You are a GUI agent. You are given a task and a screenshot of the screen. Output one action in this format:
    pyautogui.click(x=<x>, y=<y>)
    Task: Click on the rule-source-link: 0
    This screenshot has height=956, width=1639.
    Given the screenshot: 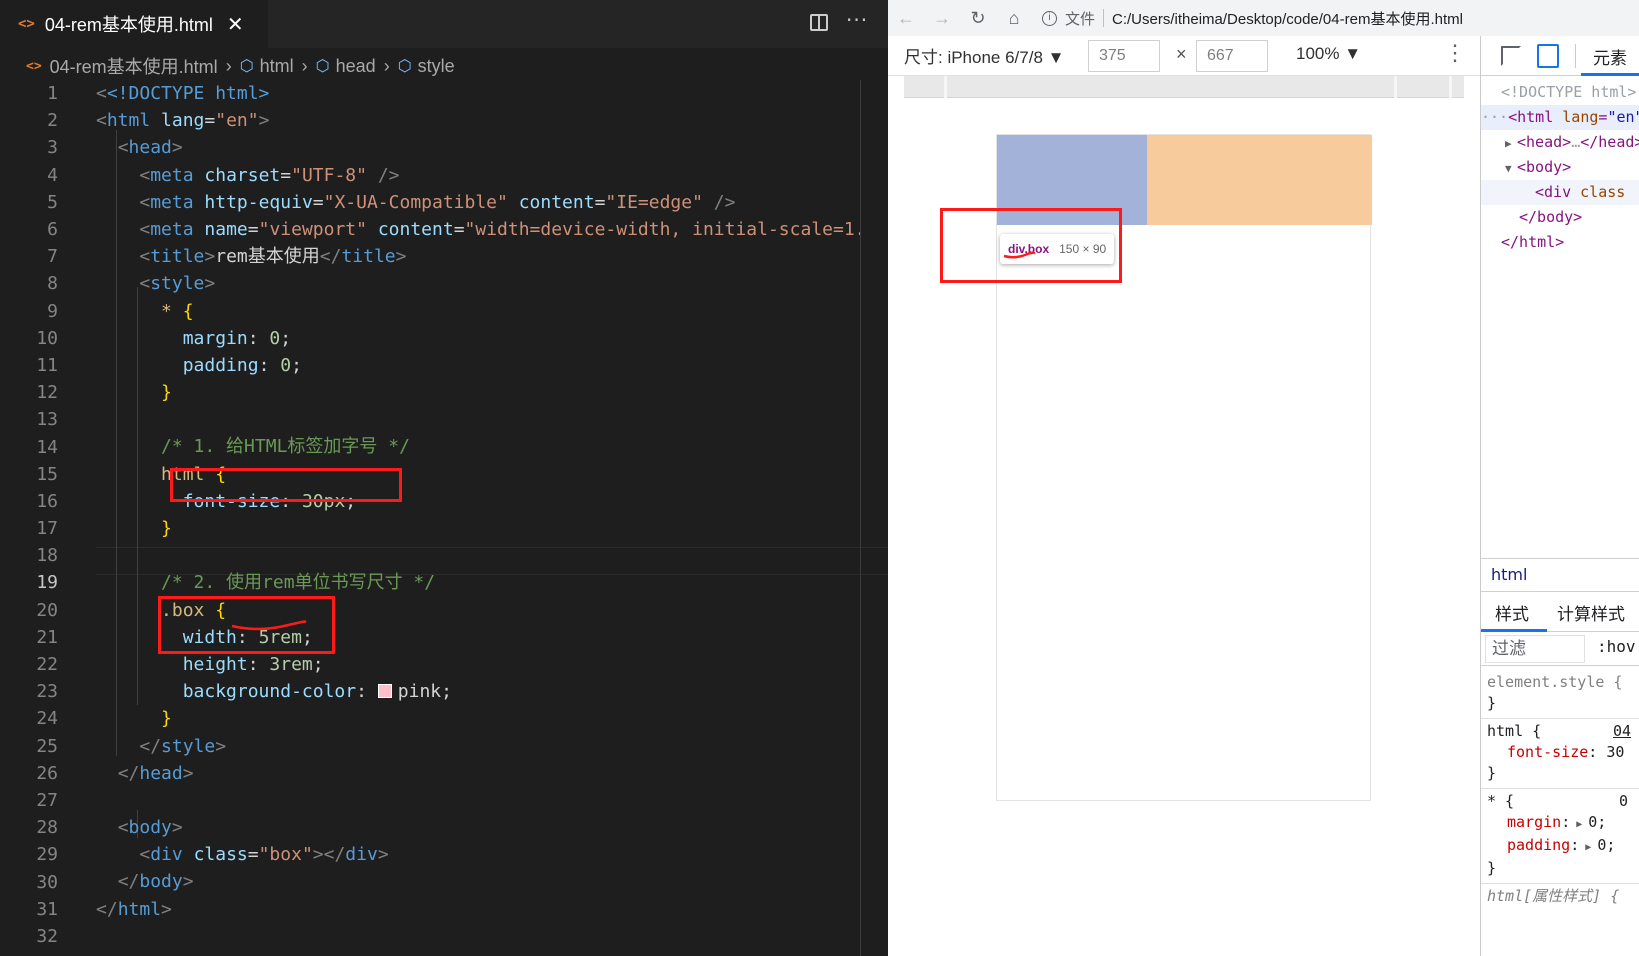 What is the action you would take?
    pyautogui.click(x=1623, y=801)
    